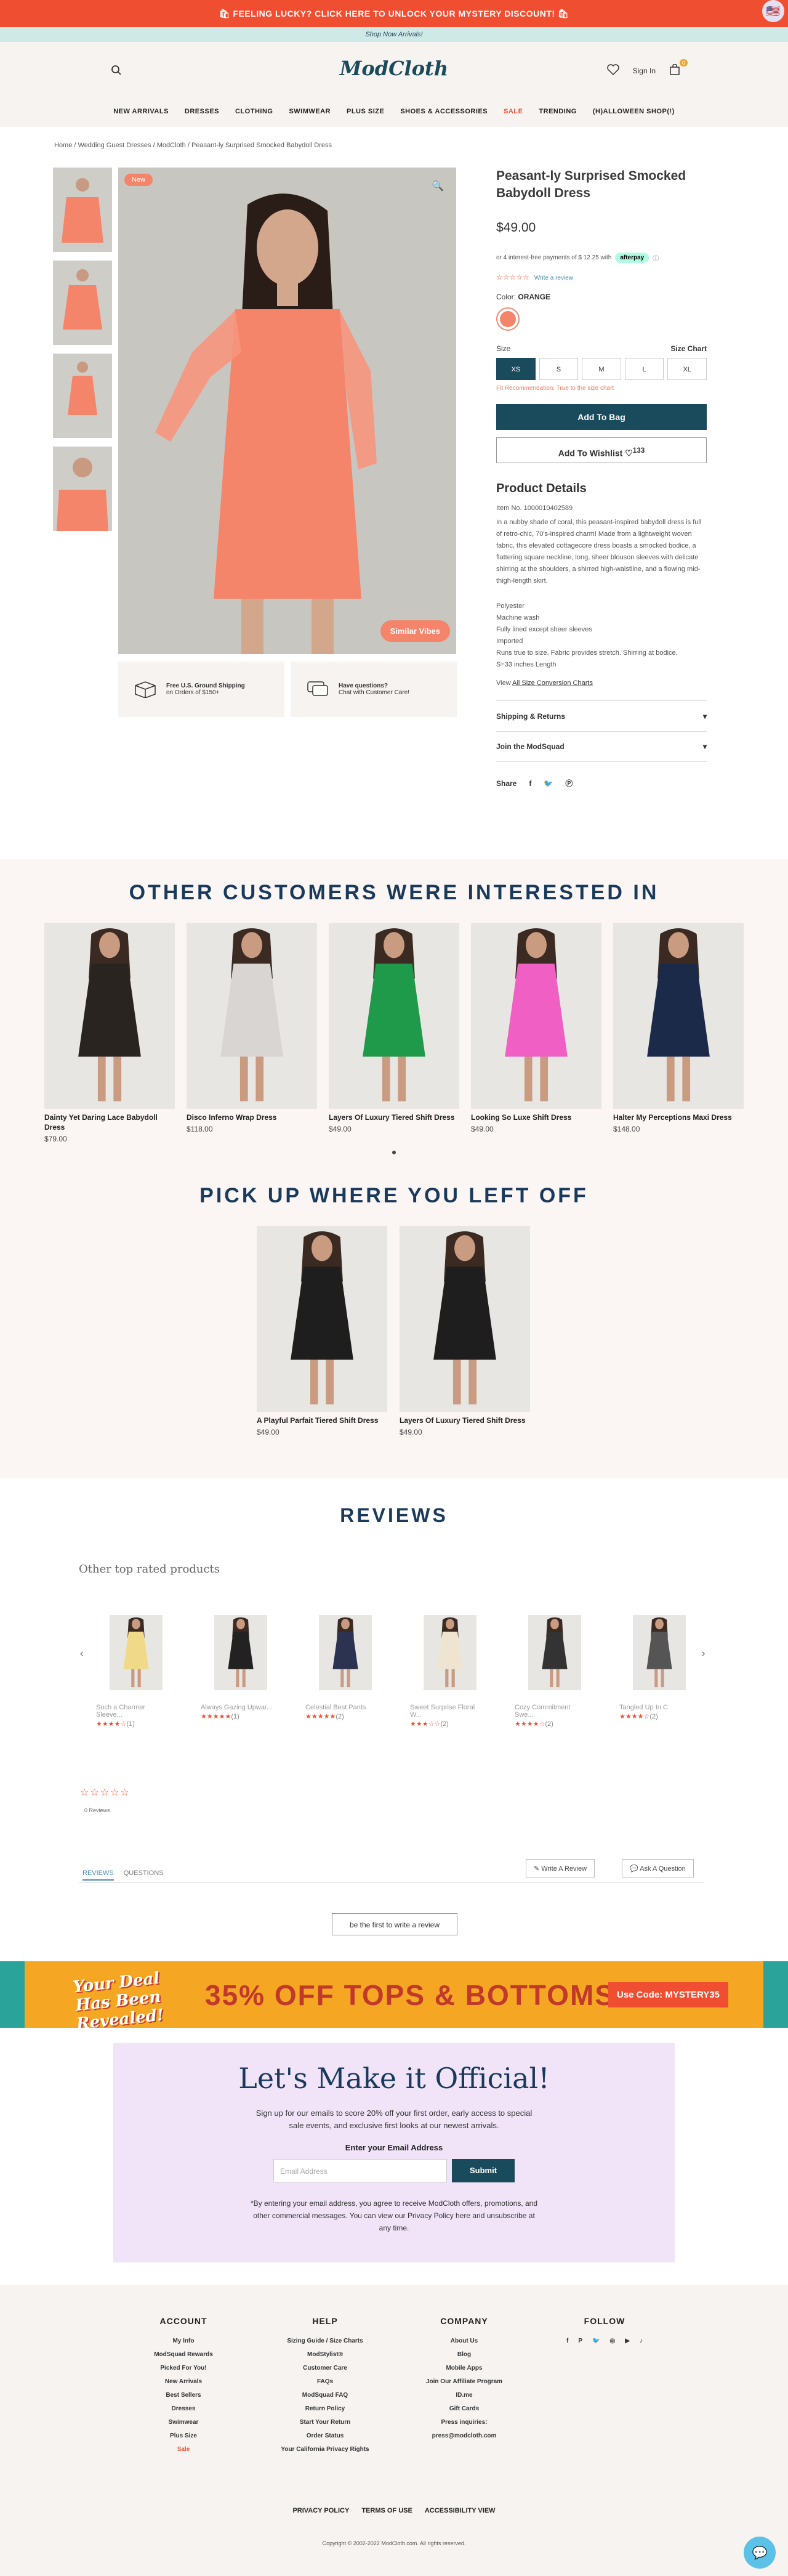 This screenshot has width=788, height=2576. Describe the element at coordinates (325, 2450) in the screenshot. I see `footer-link: Your California Privacy Rights` at that location.